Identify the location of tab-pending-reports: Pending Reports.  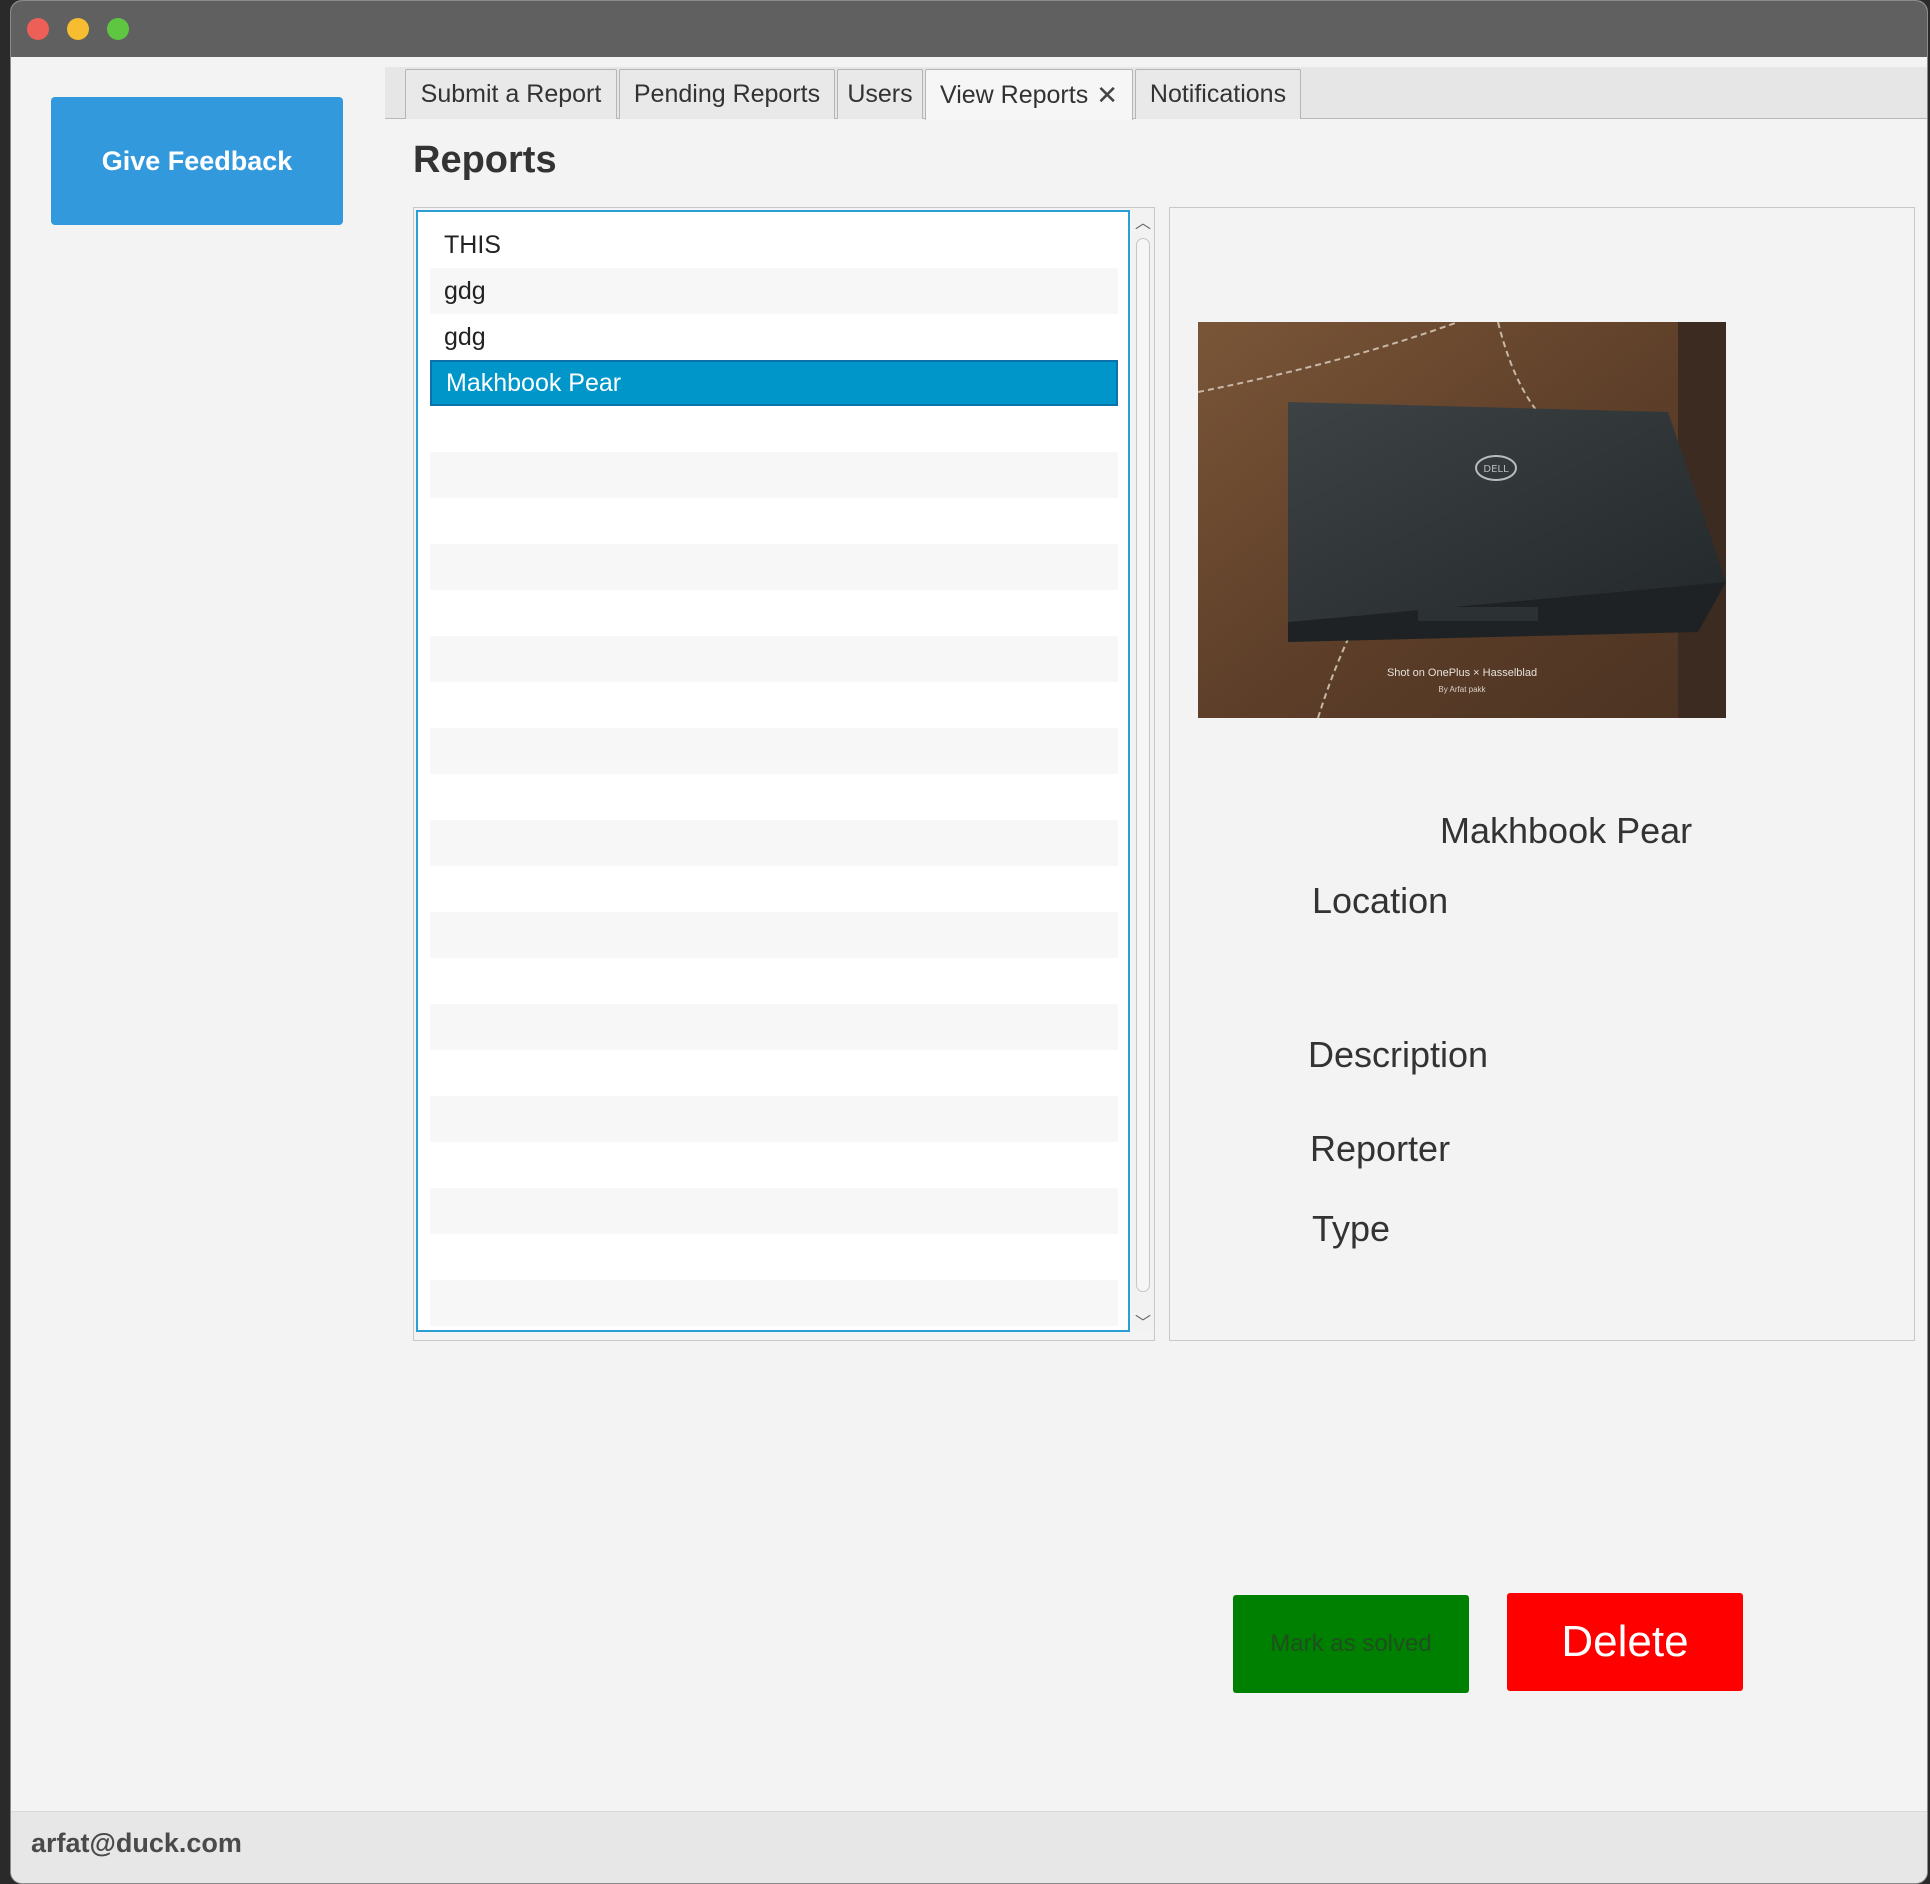
(727, 94).